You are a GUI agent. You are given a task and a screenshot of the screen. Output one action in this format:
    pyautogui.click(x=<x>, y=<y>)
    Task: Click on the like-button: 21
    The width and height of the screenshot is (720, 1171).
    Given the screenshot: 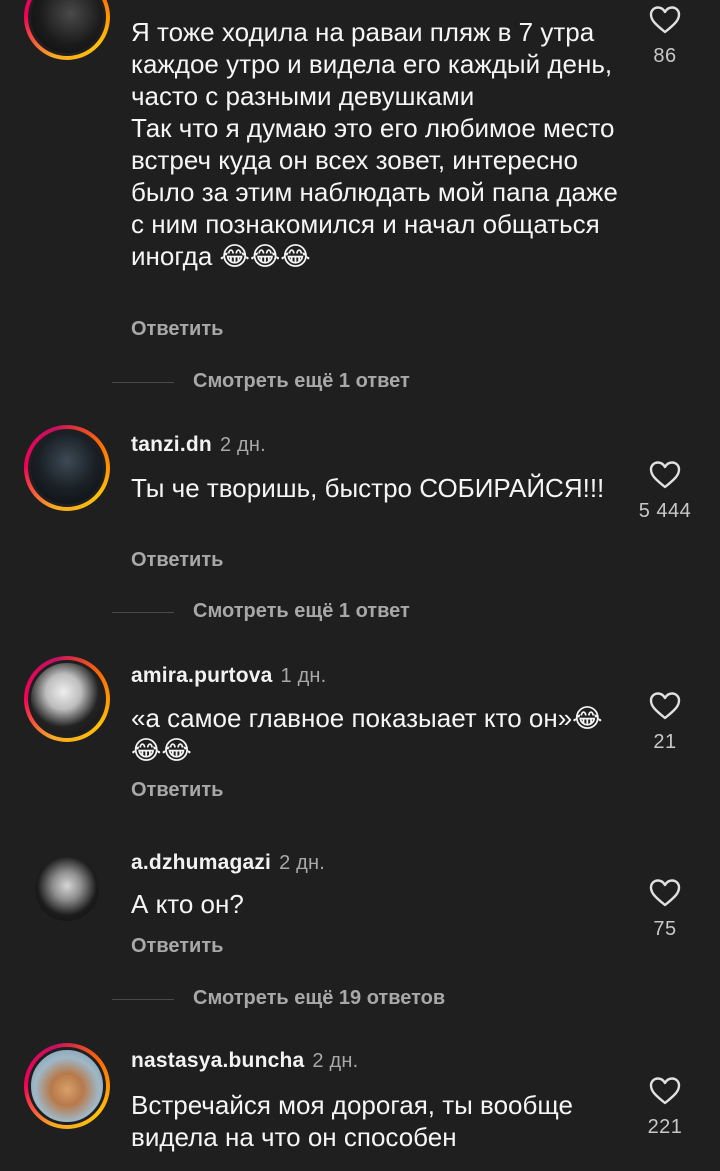 What is the action you would take?
    pyautogui.click(x=665, y=722)
    